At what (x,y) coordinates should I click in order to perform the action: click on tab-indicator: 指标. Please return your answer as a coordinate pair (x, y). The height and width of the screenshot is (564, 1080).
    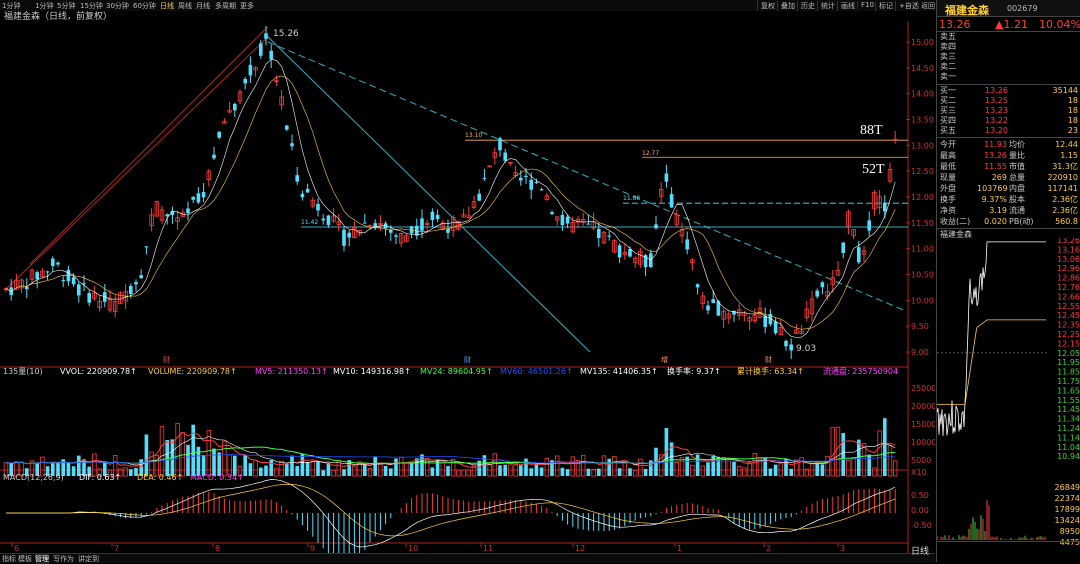
    Looking at the image, I should click on (9, 559).